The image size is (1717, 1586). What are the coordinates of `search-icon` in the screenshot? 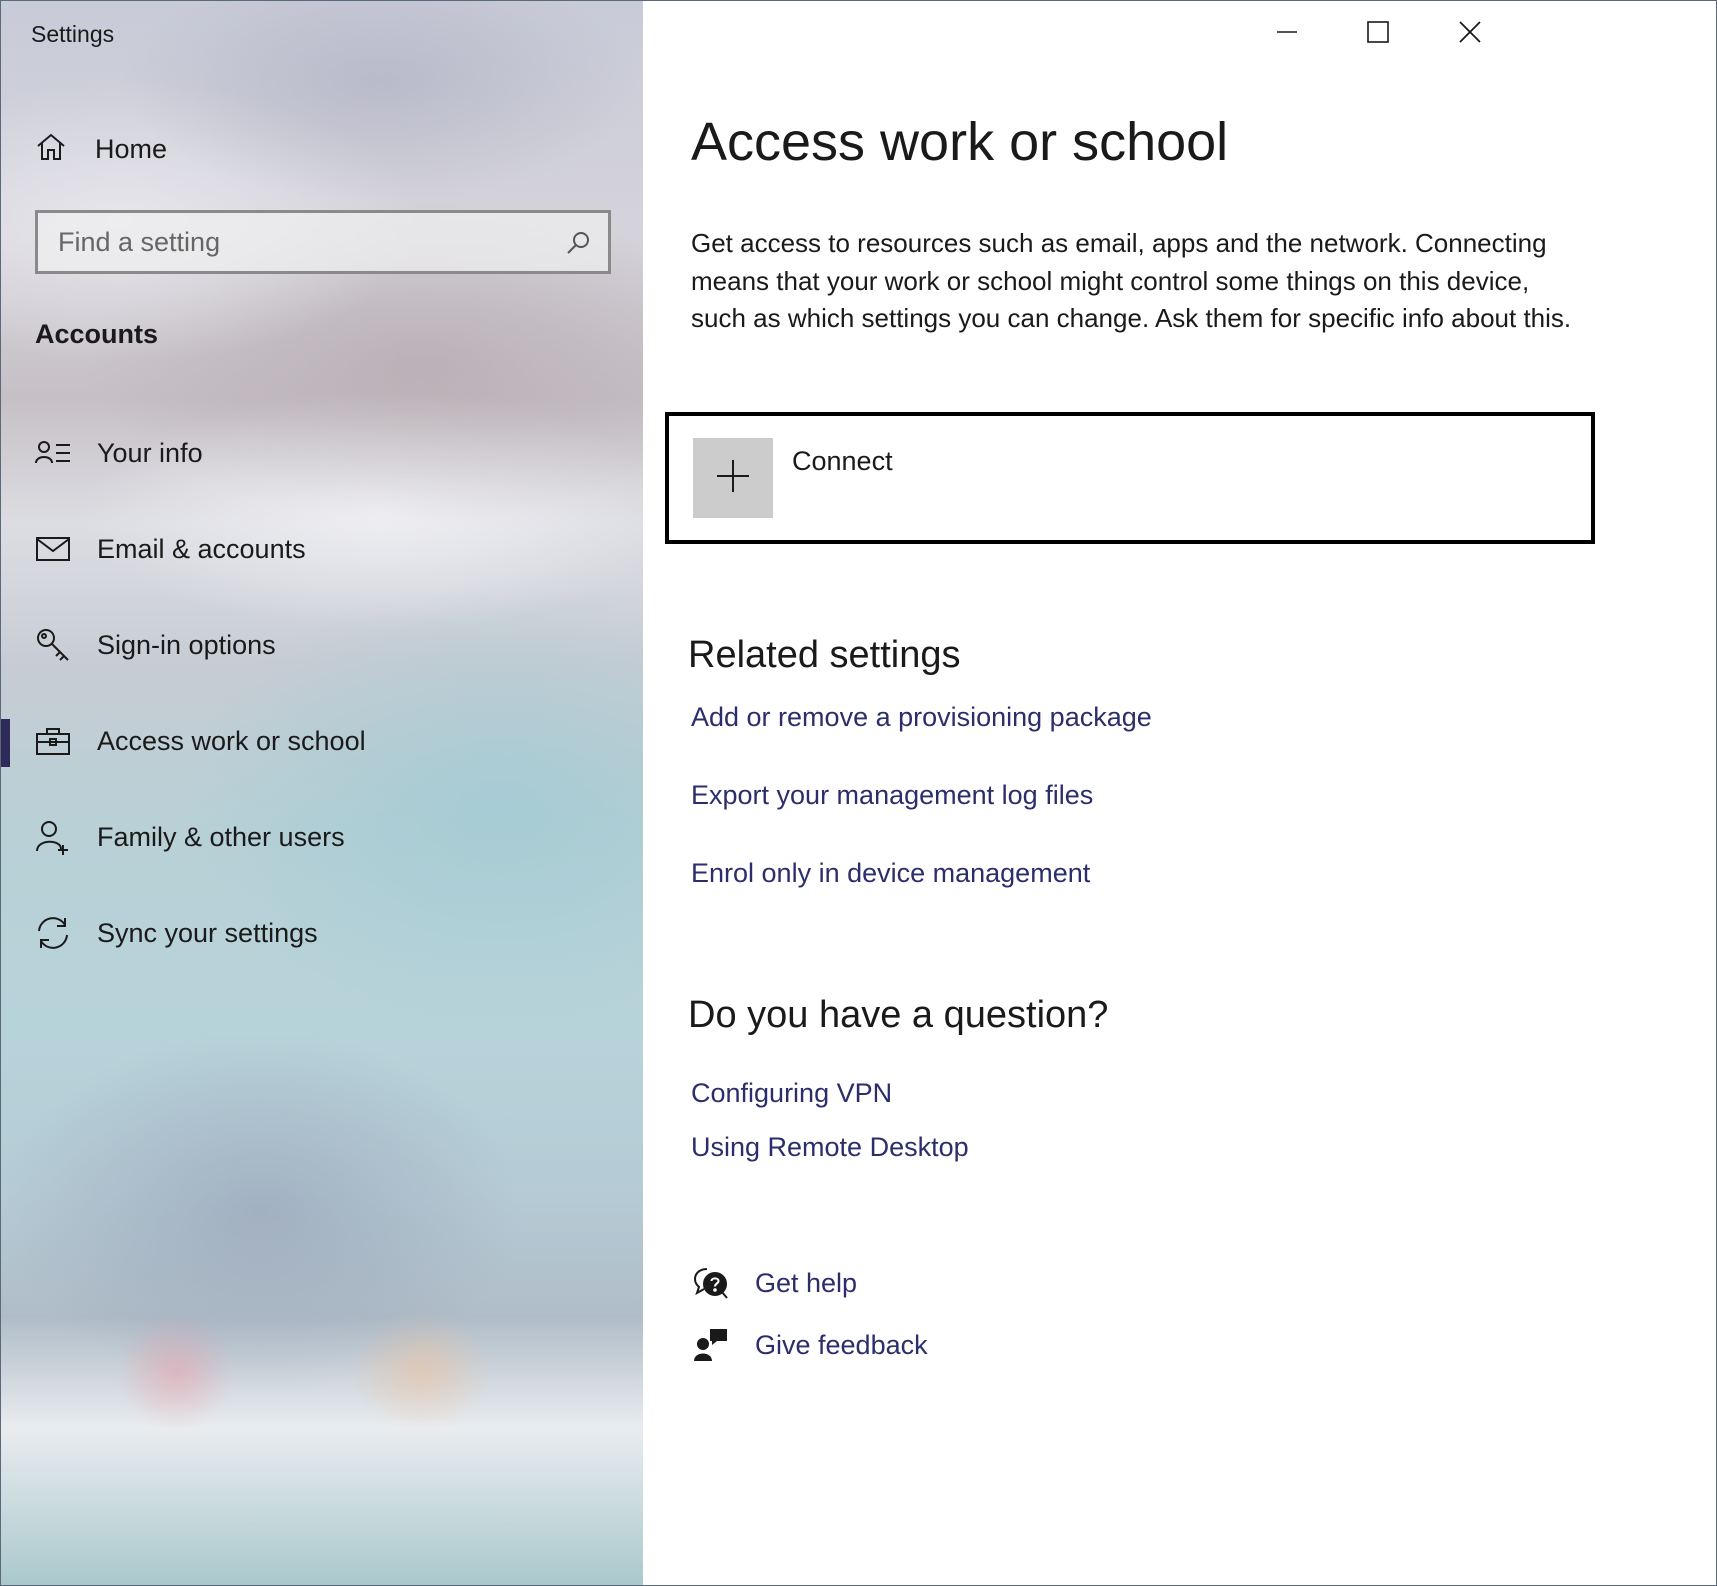 It's located at (578, 245).